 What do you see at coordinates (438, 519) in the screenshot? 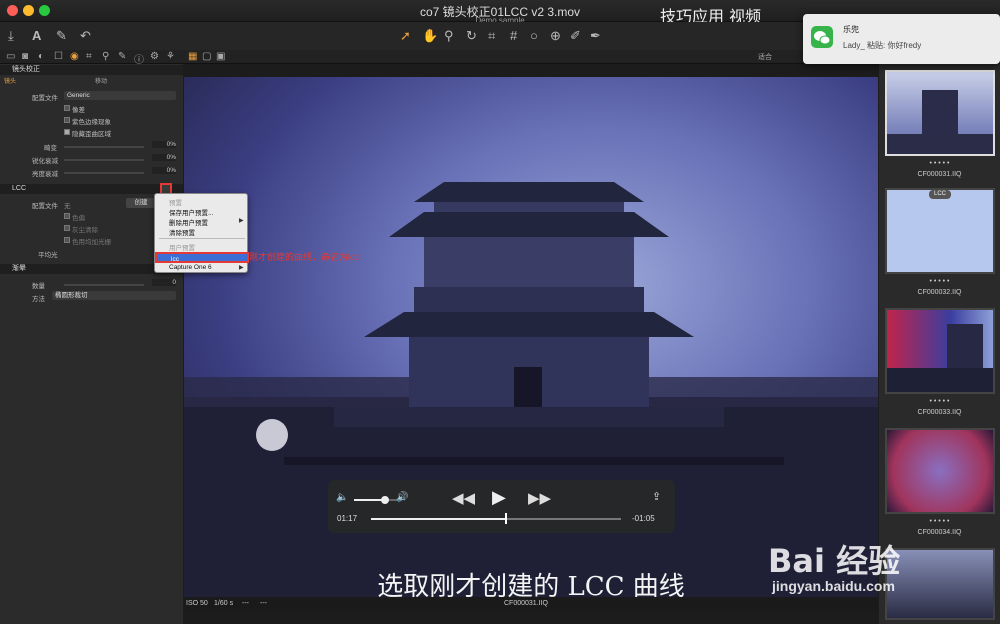
I see `scrubber-progress` at bounding box center [438, 519].